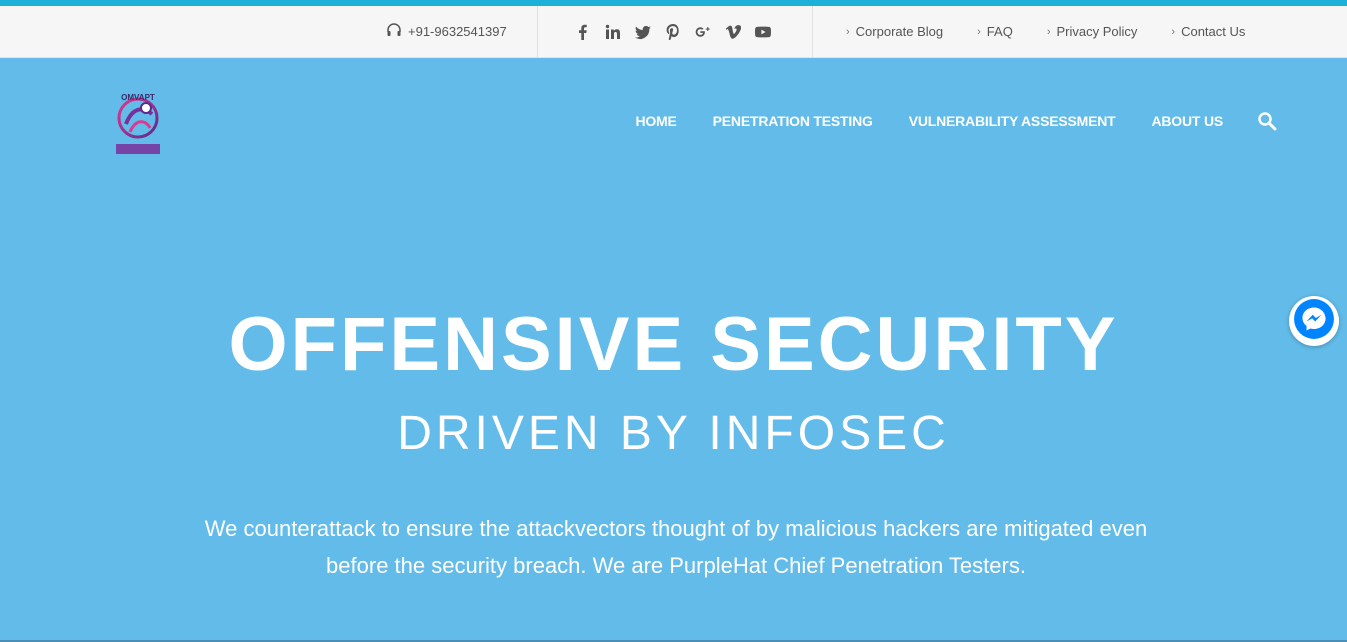  I want to click on search-icon, so click(1267, 121).